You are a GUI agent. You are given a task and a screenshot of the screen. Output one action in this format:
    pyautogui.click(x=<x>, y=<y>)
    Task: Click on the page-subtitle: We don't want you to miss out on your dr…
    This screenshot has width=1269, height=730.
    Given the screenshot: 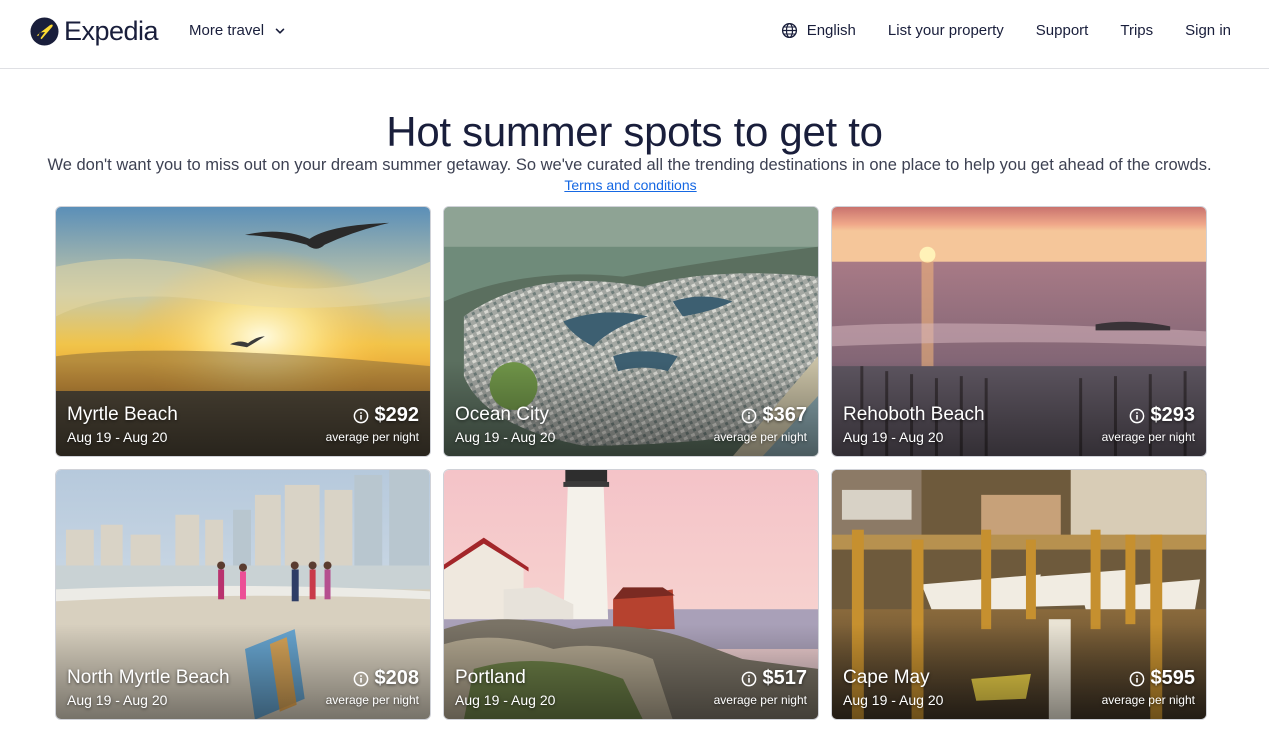 What is the action you would take?
    pyautogui.click(x=629, y=165)
    